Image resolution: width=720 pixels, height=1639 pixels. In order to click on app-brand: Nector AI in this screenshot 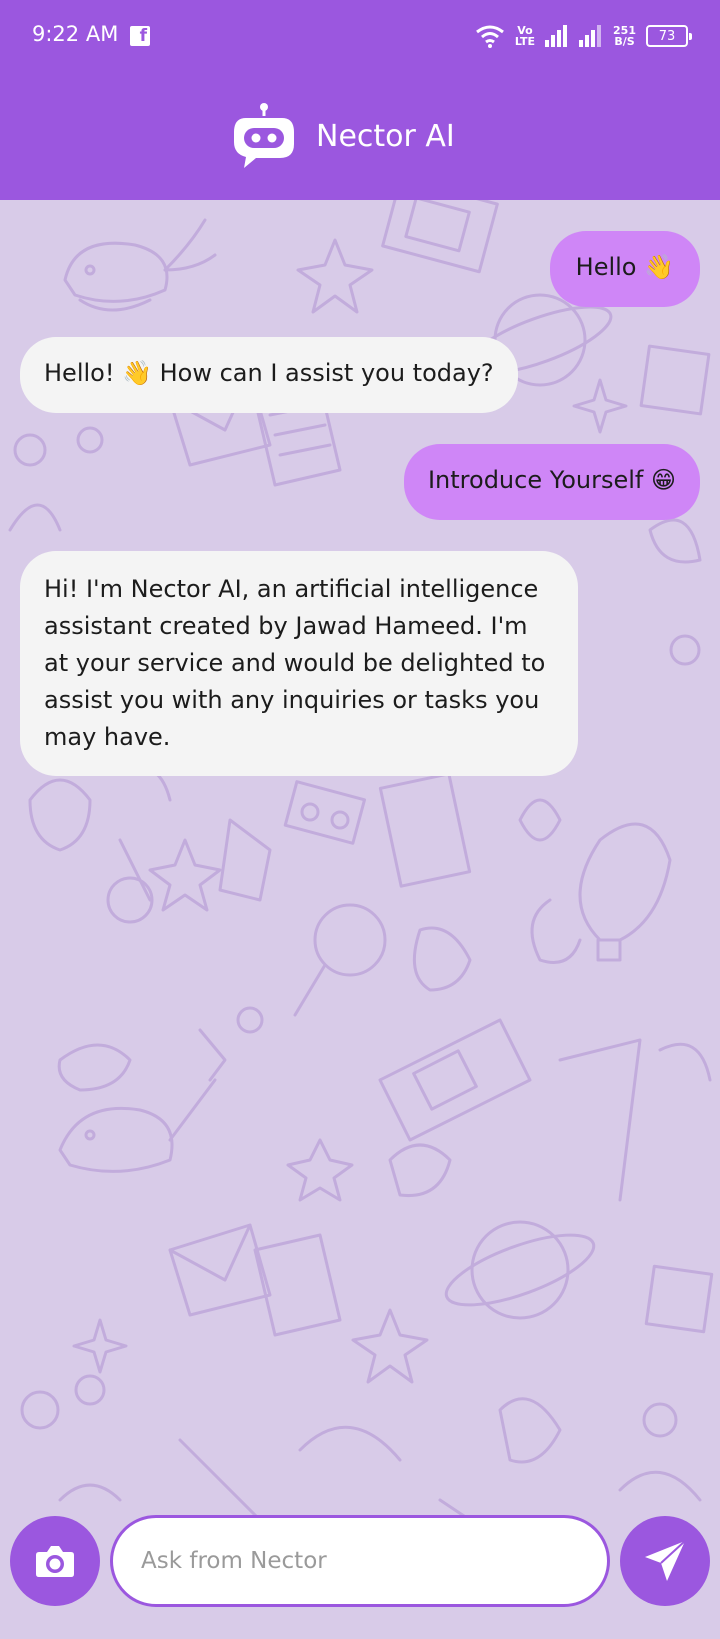, I will do `click(343, 136)`.